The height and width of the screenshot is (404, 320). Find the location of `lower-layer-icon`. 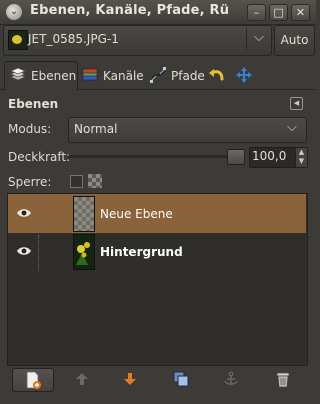

lower-layer-icon is located at coordinates (130, 379).